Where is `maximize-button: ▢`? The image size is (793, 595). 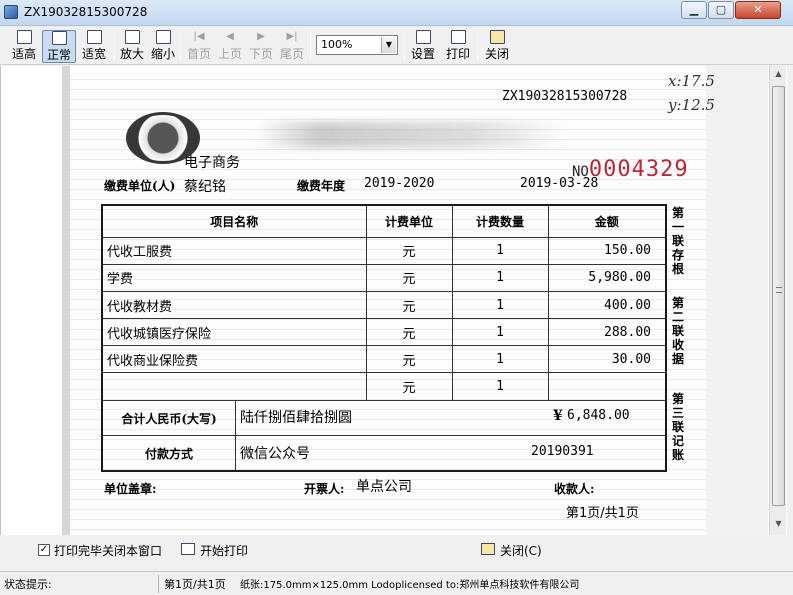
maximize-button: ▢ is located at coordinates (721, 10).